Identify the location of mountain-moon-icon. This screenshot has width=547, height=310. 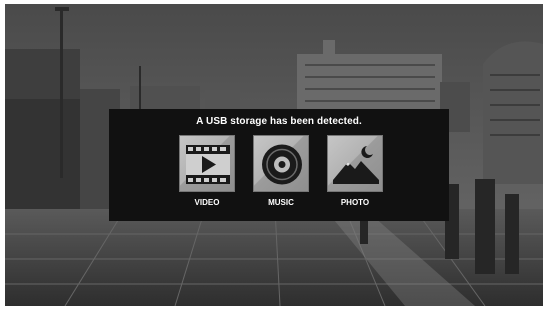
(356, 165).